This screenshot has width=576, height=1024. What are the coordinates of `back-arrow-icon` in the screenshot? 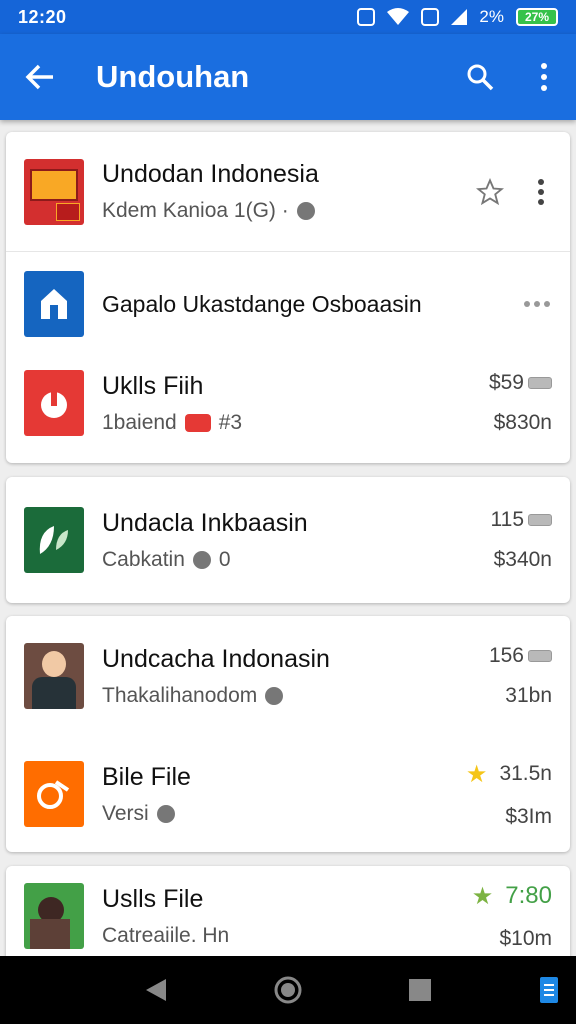 It's located at (39, 77).